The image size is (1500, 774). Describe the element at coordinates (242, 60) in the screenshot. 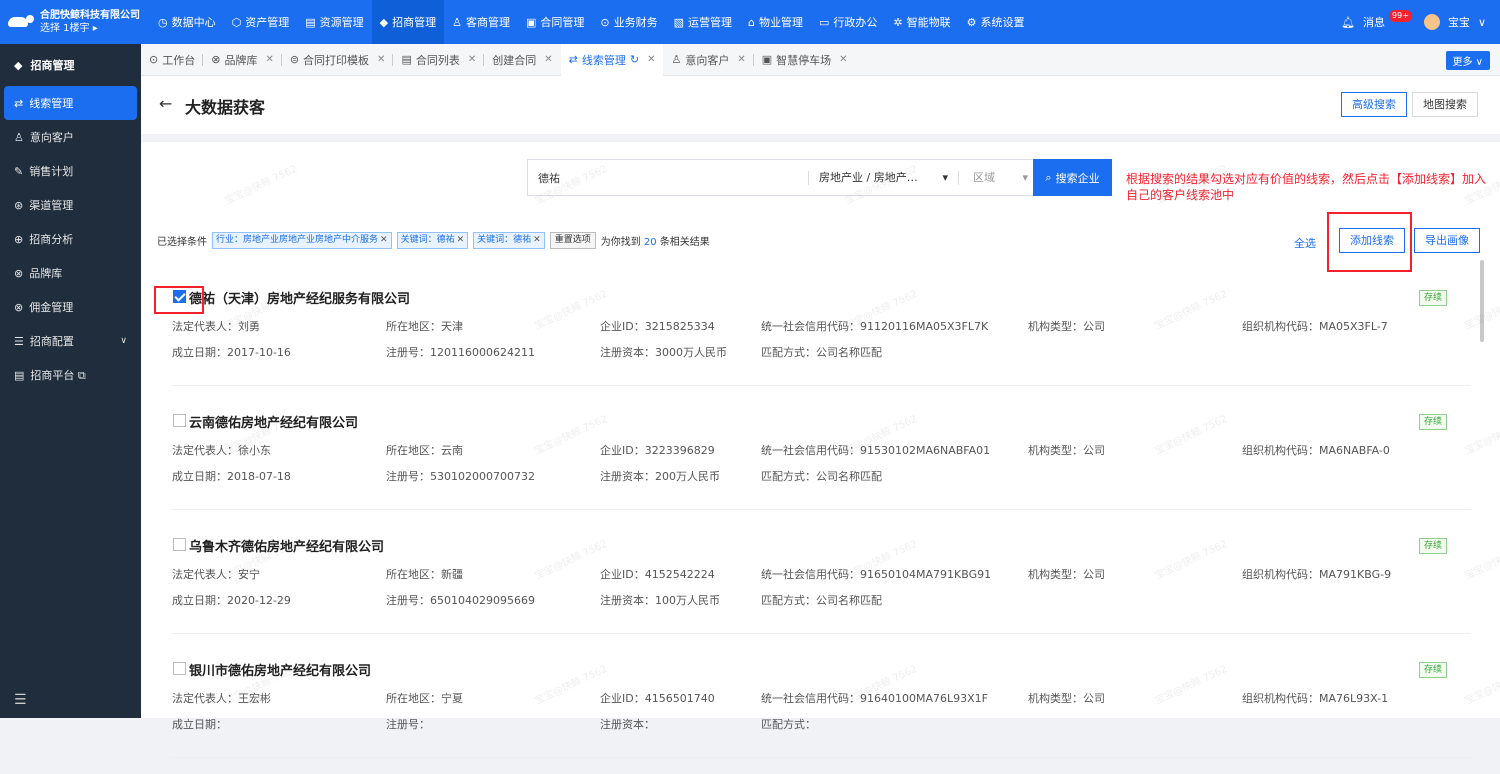

I see `tab-brand-library: ⊗ 品牌库 ✕` at that location.